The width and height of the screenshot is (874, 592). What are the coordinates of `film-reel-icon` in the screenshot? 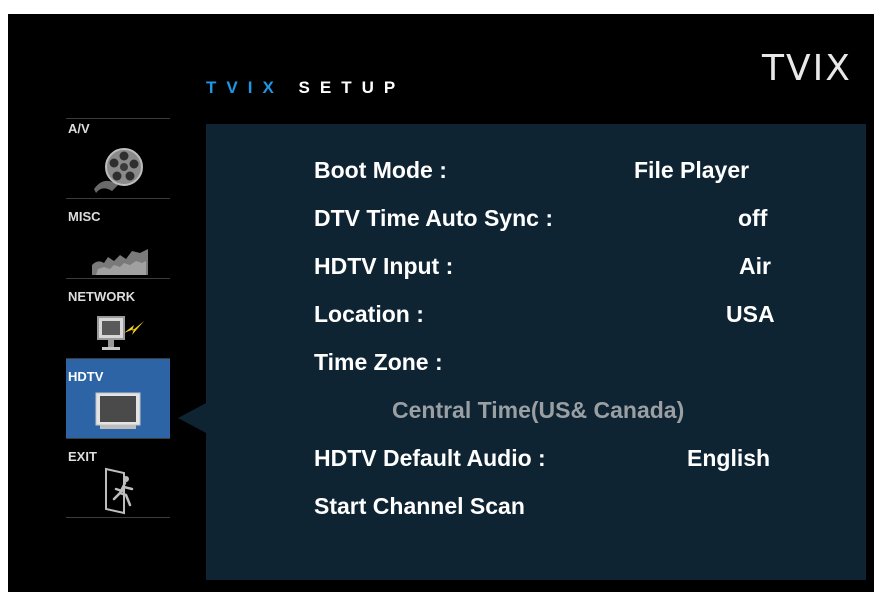 It's located at (118, 170).